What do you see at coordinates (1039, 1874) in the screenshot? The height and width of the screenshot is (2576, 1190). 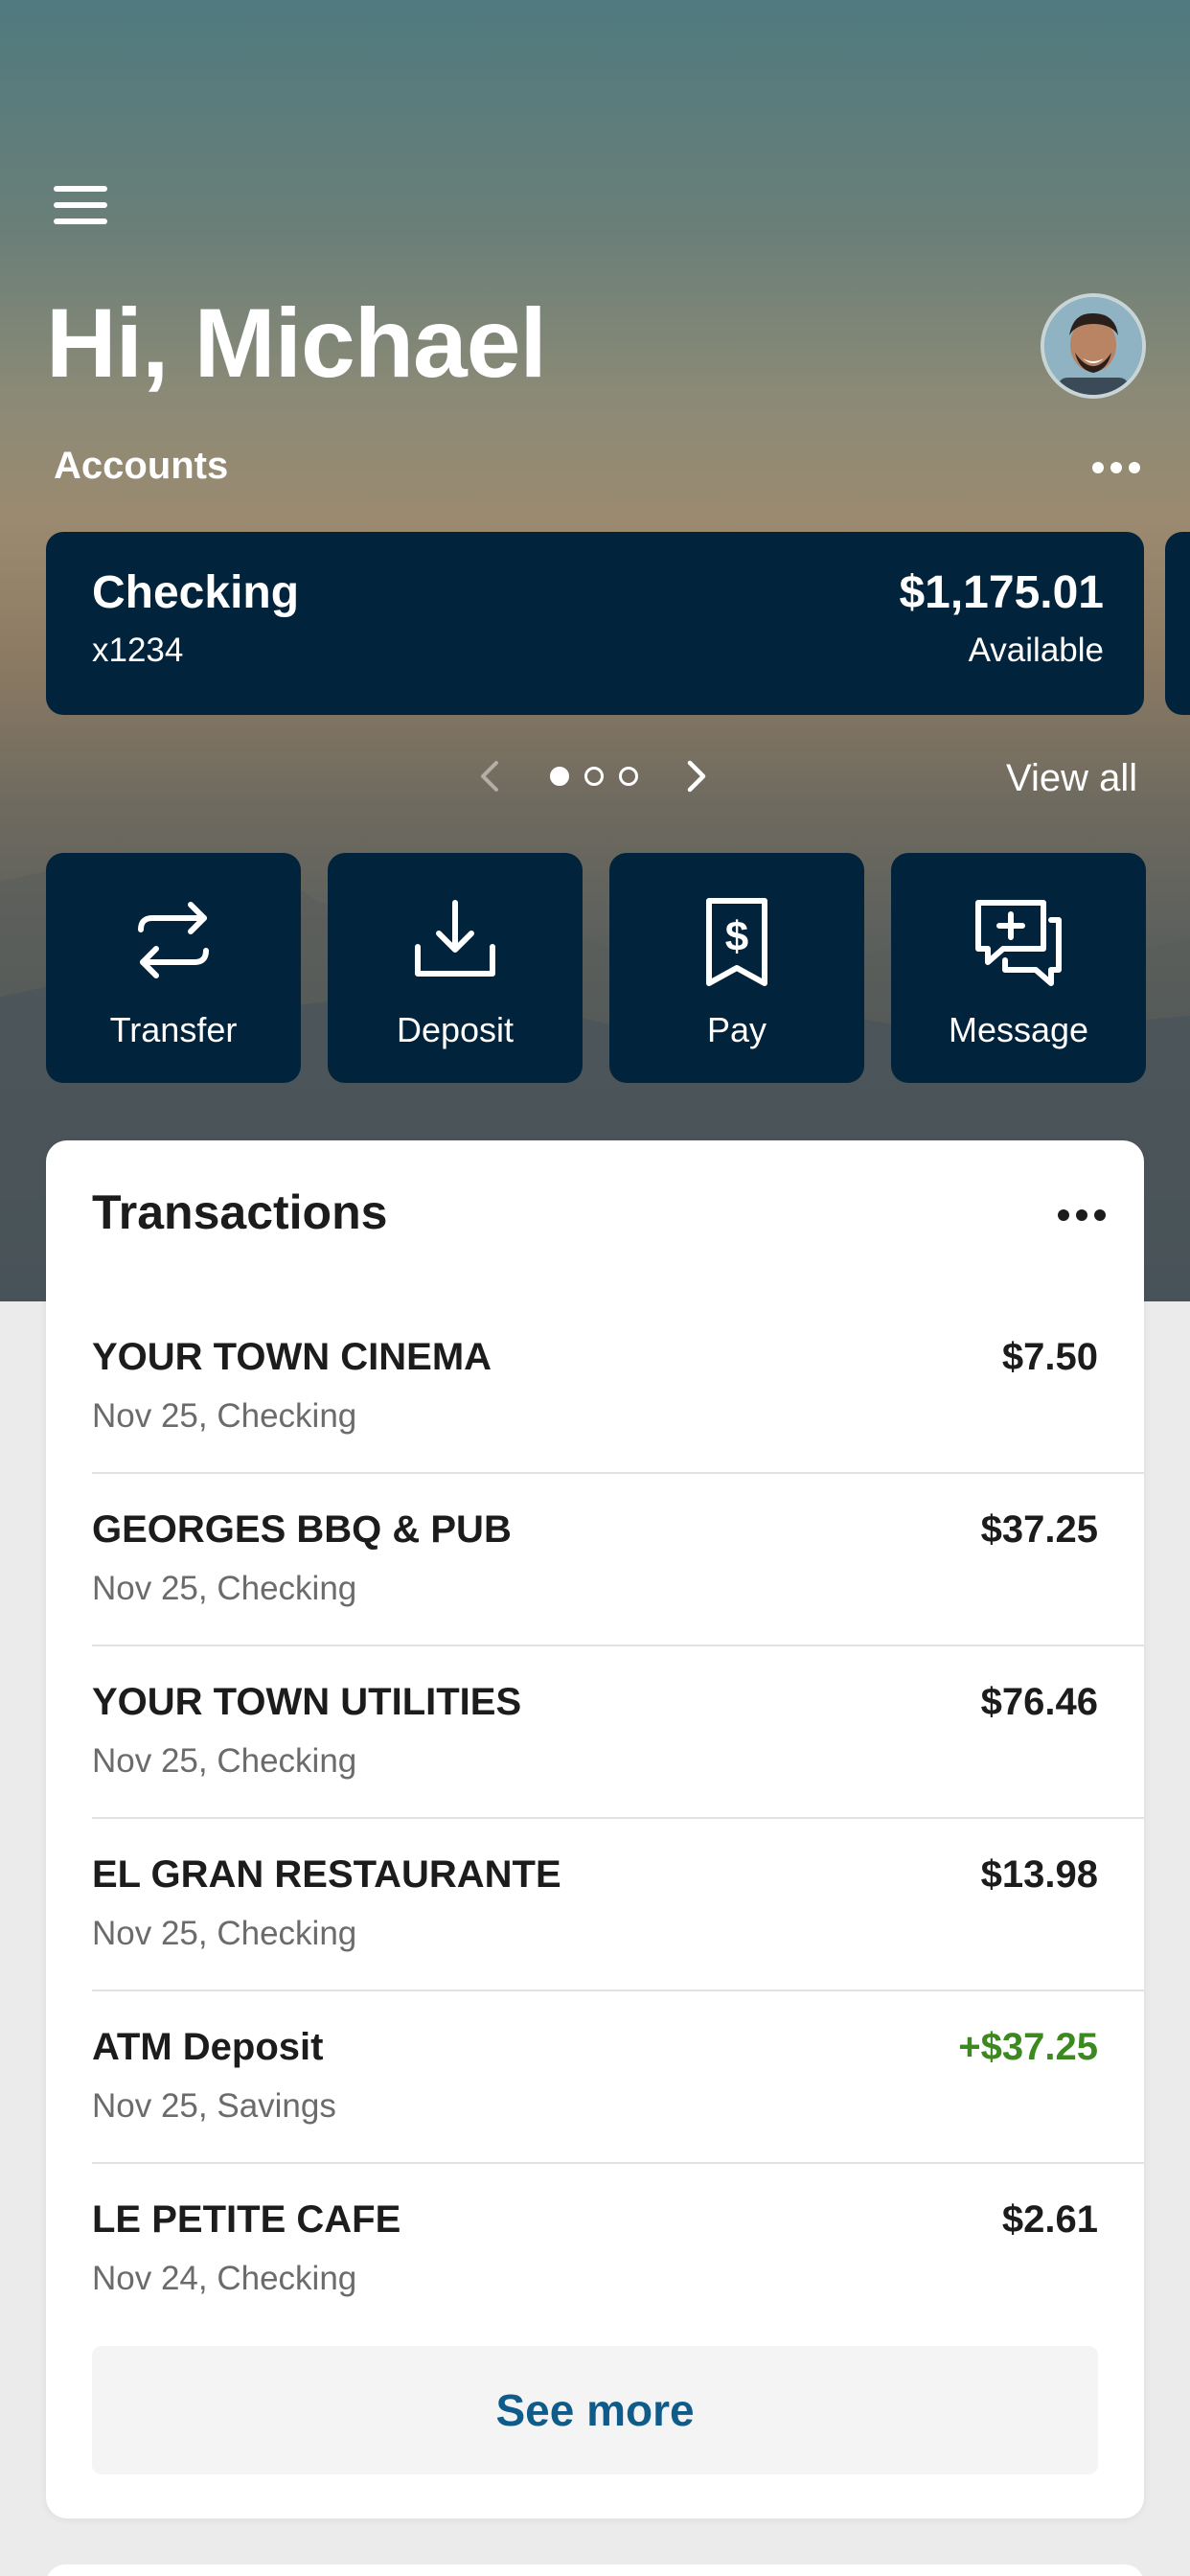 I see `transaction-amount: $13.98` at bounding box center [1039, 1874].